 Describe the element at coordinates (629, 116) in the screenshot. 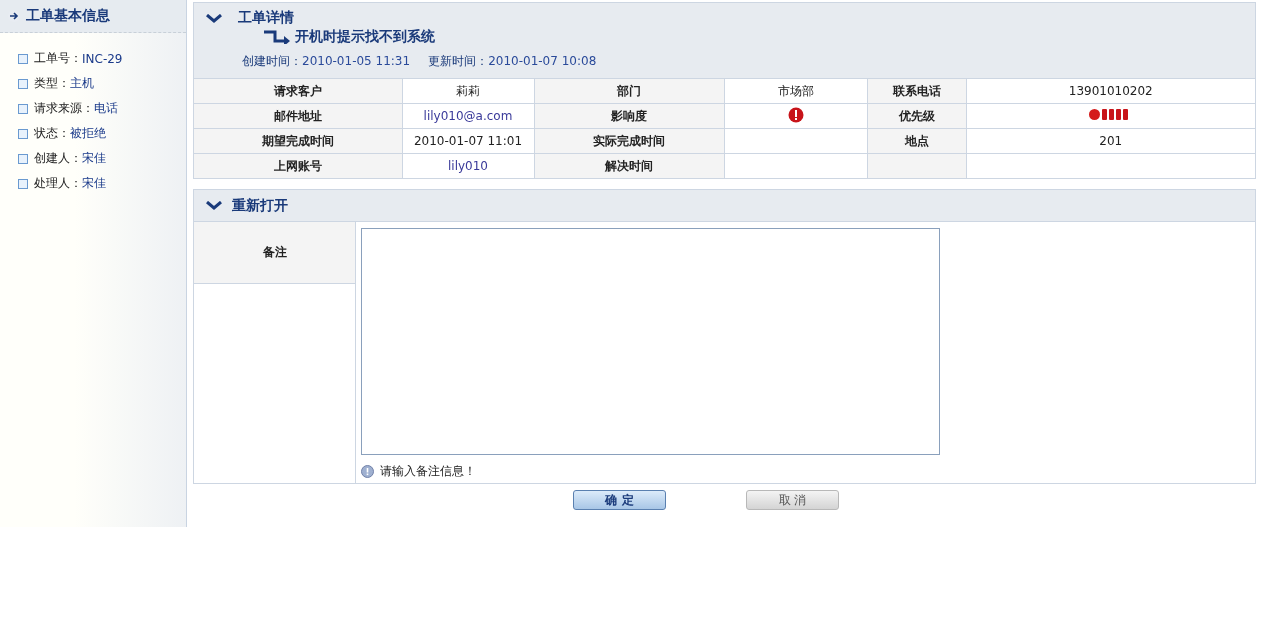

I see `field-label: 影响度` at that location.